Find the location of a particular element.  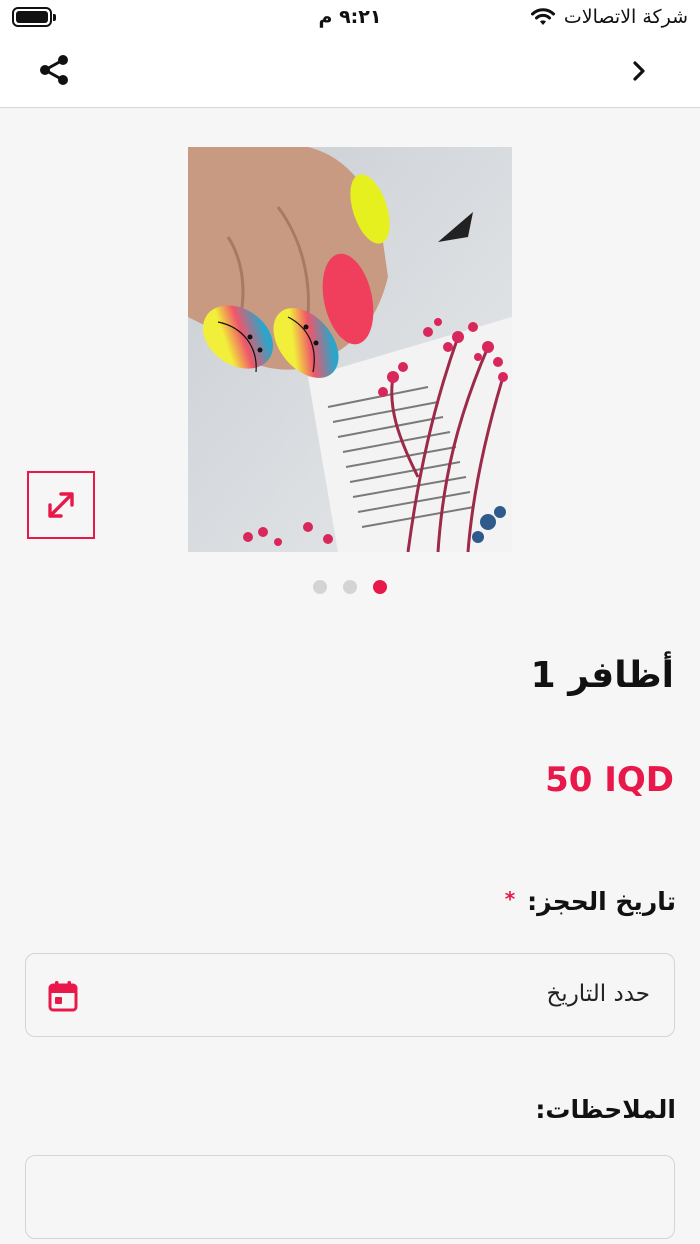

calendar-icon is located at coordinates (63, 996).